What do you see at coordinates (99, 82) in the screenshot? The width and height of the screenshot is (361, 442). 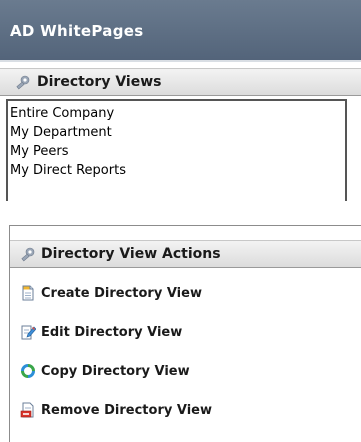 I see `directory-views-title: Directory Views` at bounding box center [99, 82].